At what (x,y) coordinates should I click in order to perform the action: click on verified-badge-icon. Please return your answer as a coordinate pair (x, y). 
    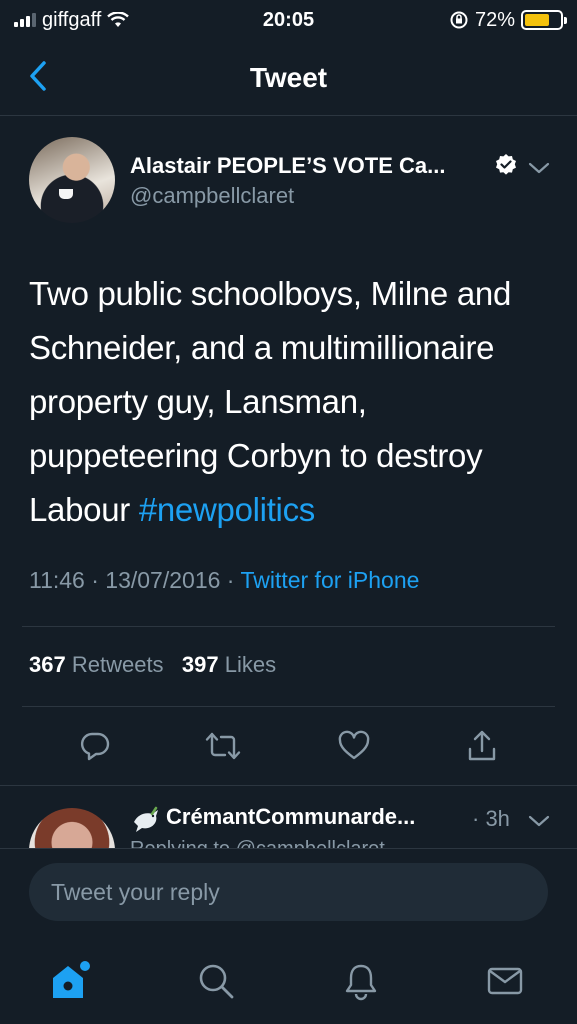
    Looking at the image, I should click on (506, 164).